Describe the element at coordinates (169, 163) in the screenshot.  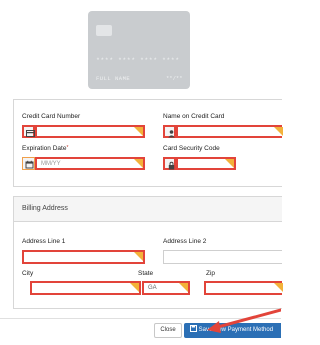
I see `security-code-addon` at that location.